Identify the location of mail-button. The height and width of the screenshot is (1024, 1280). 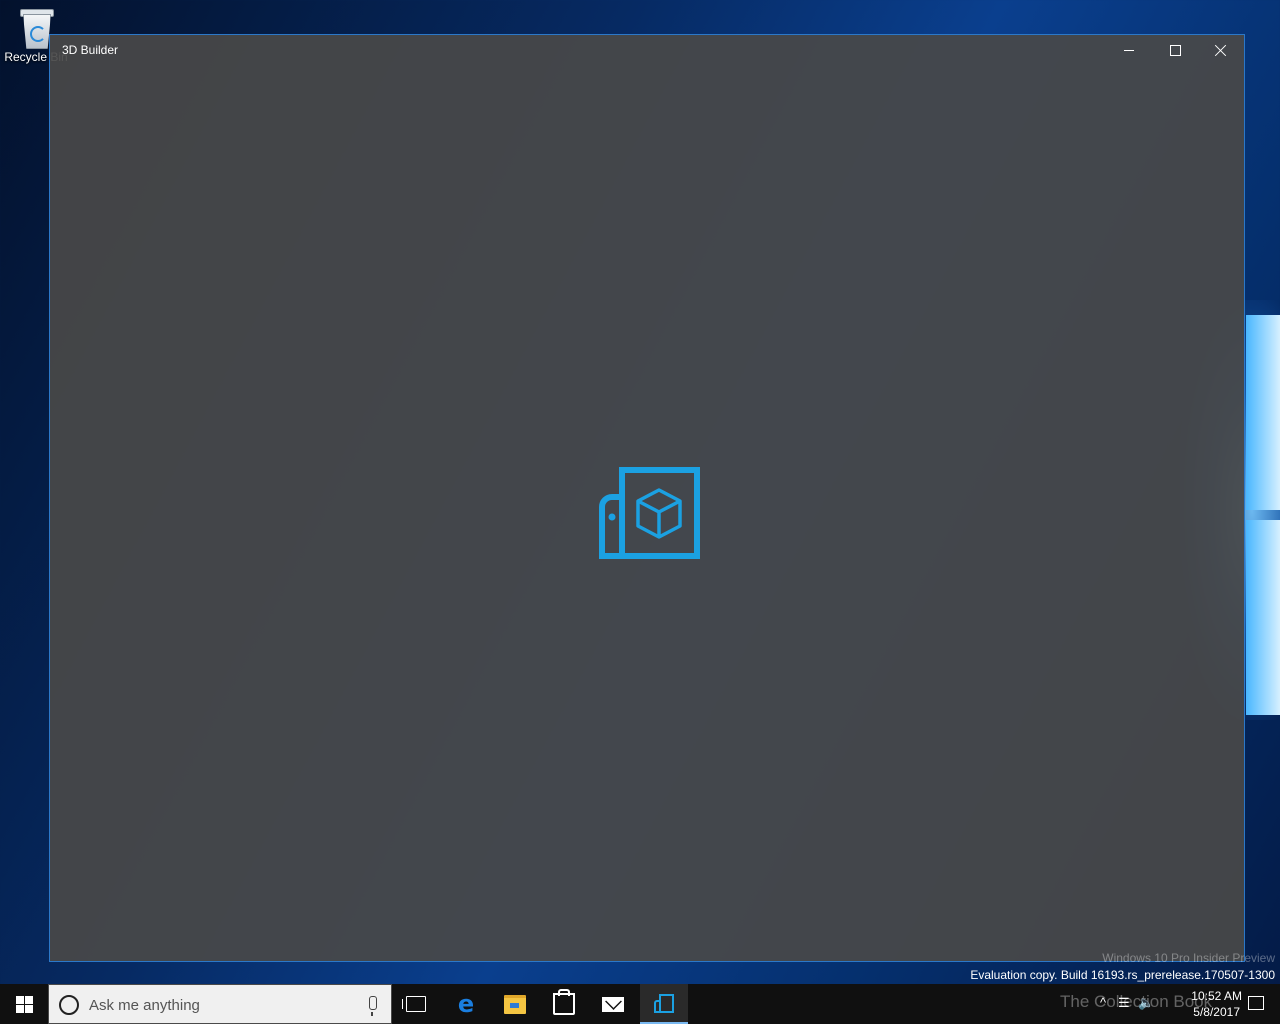
(613, 1004).